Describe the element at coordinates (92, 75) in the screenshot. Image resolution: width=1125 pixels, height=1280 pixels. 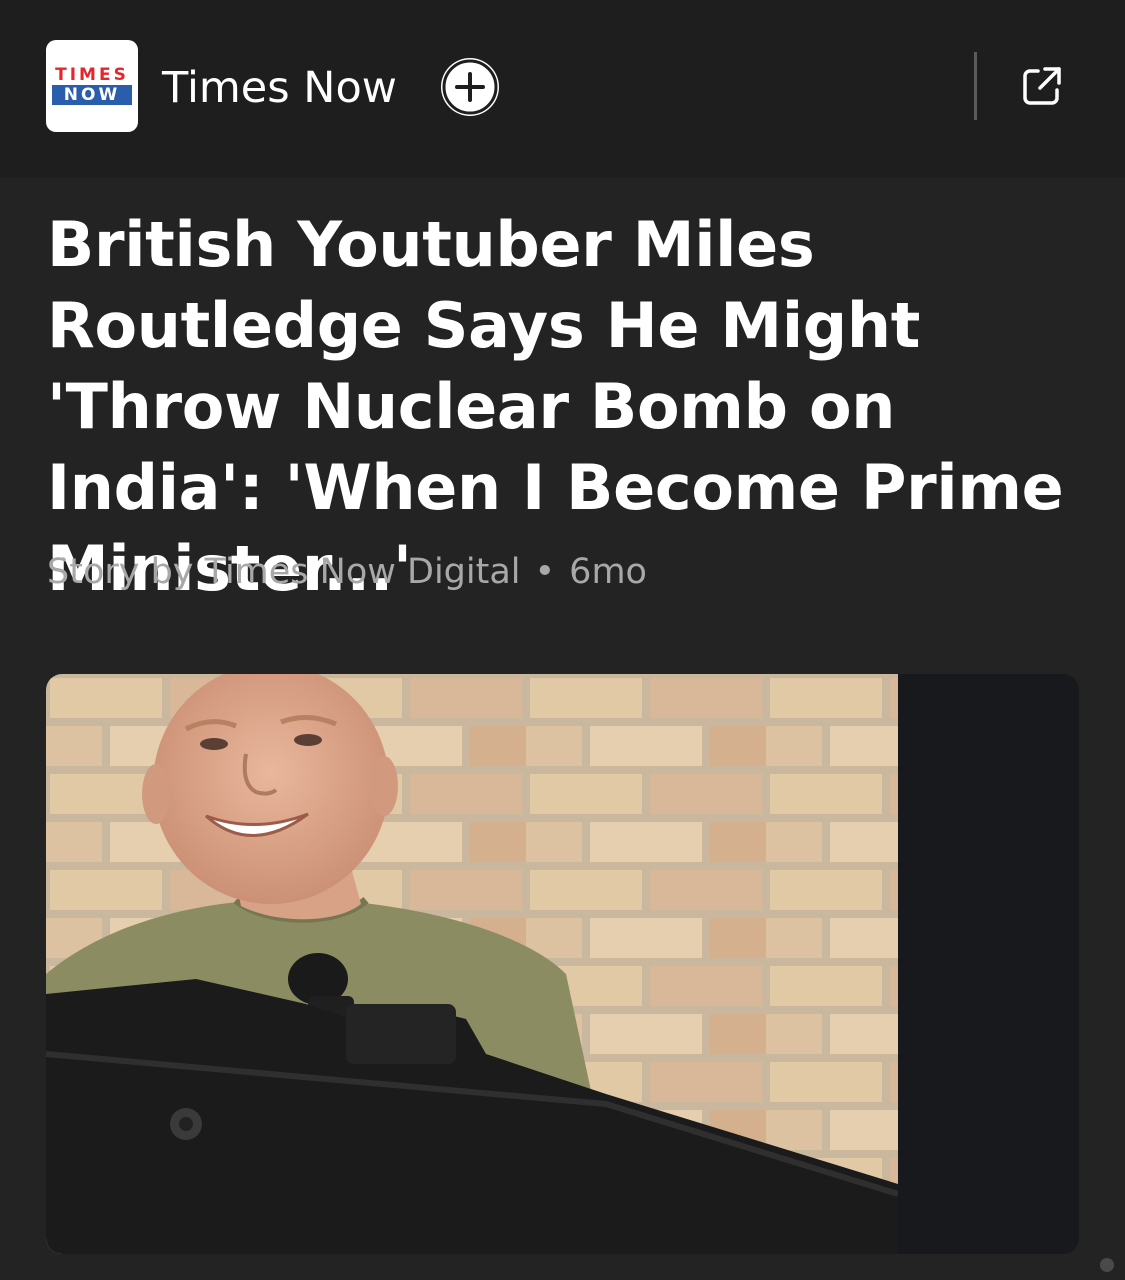
I see `logo-text-times: TIMES` at that location.